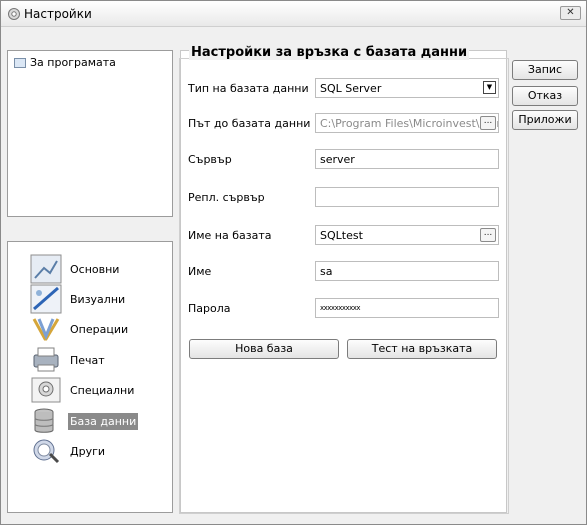 The height and width of the screenshot is (525, 587). What do you see at coordinates (249, 123) in the screenshot?
I see `db-path-label: Път до базата данни` at bounding box center [249, 123].